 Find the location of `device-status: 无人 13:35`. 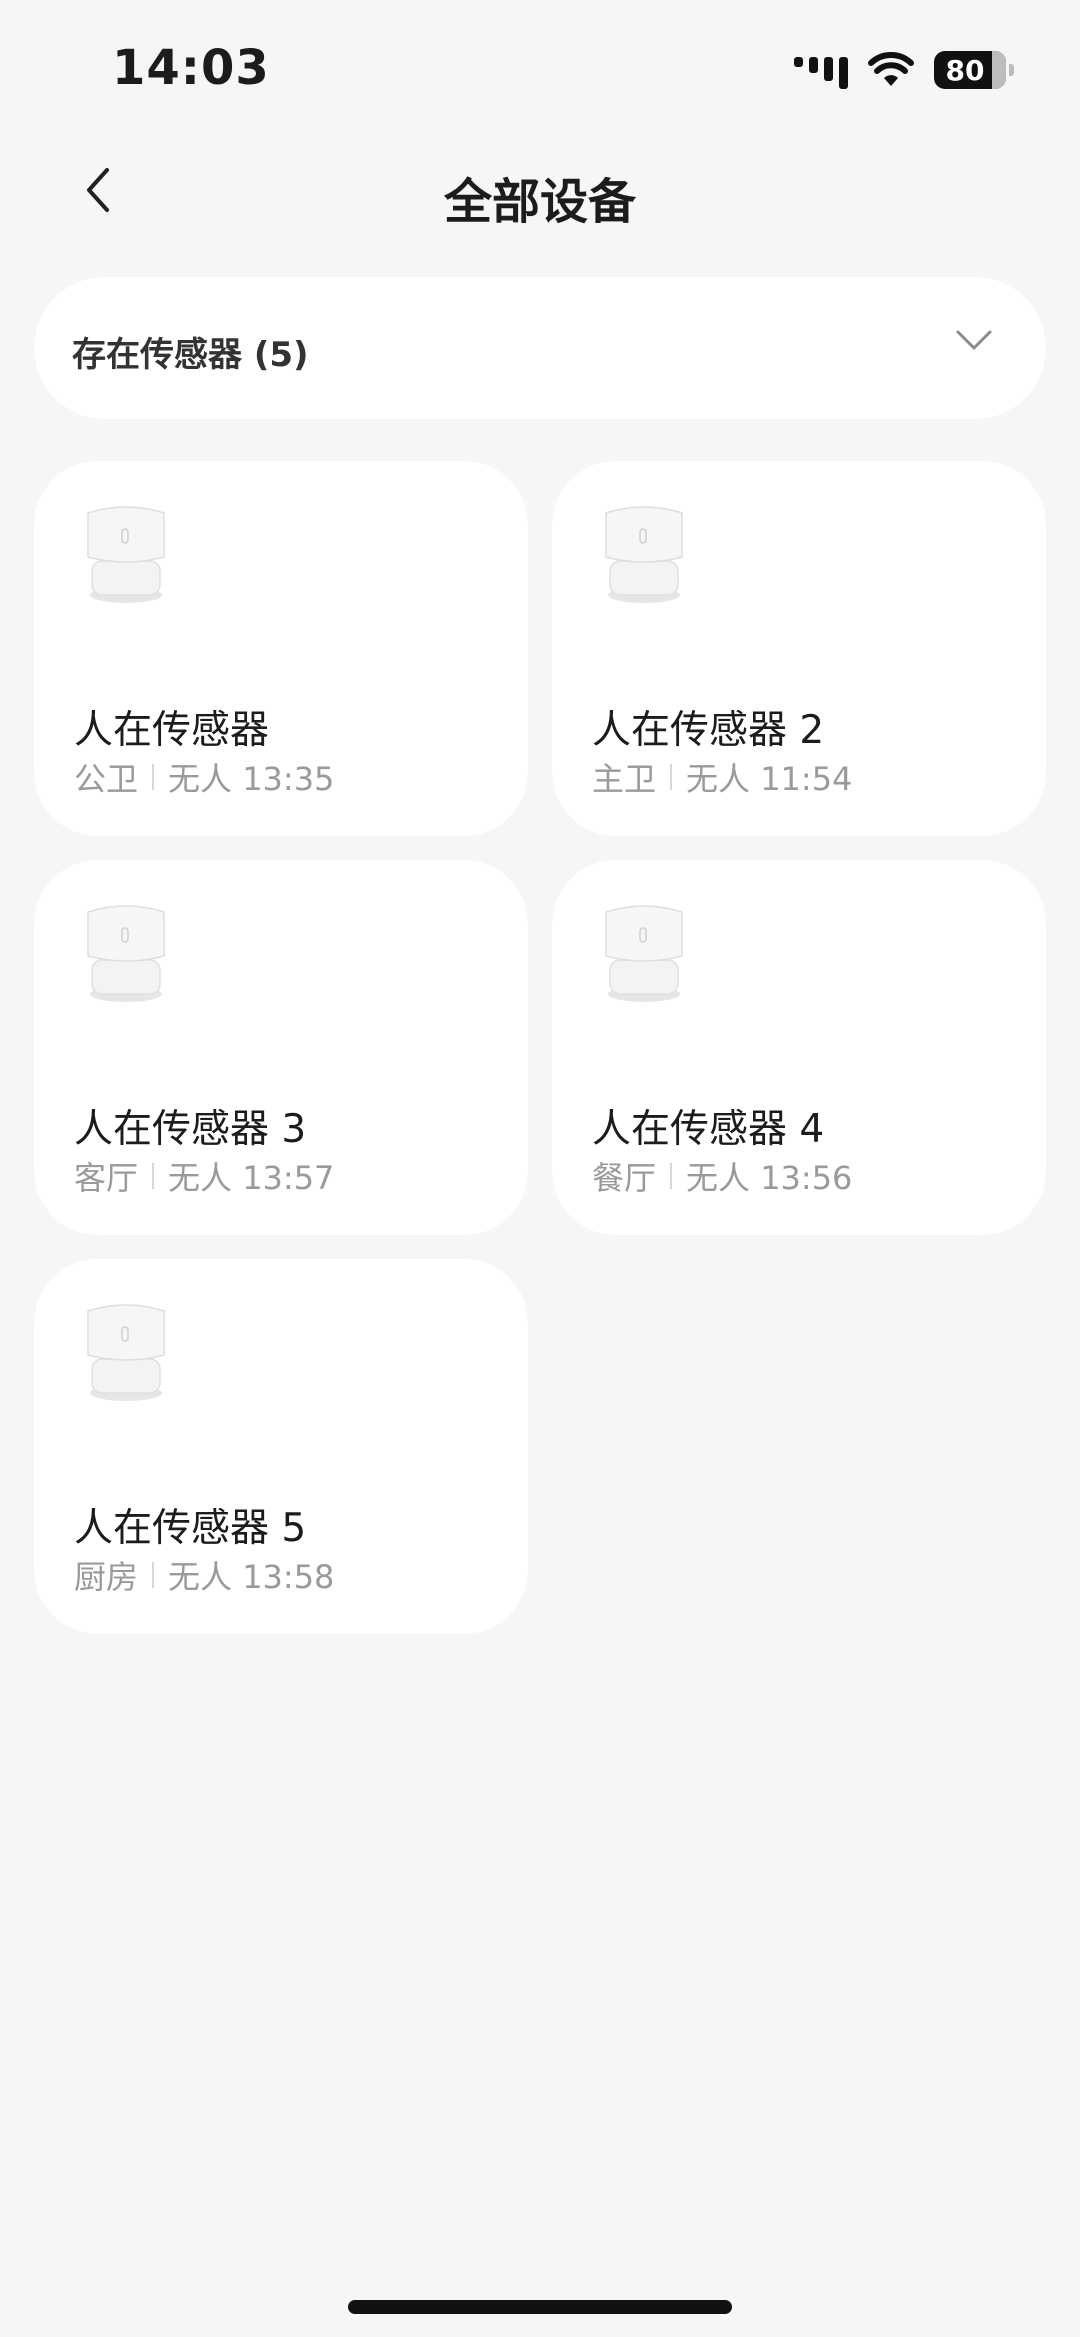

device-status: 无人 13:35 is located at coordinates (251, 779).